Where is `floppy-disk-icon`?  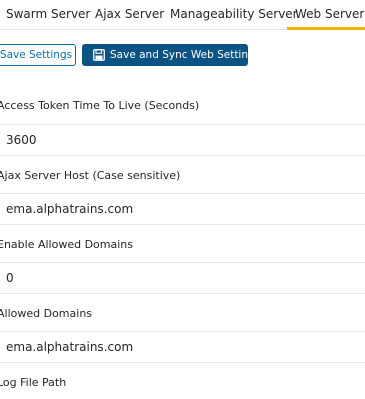
floppy-disk-icon is located at coordinates (99, 55).